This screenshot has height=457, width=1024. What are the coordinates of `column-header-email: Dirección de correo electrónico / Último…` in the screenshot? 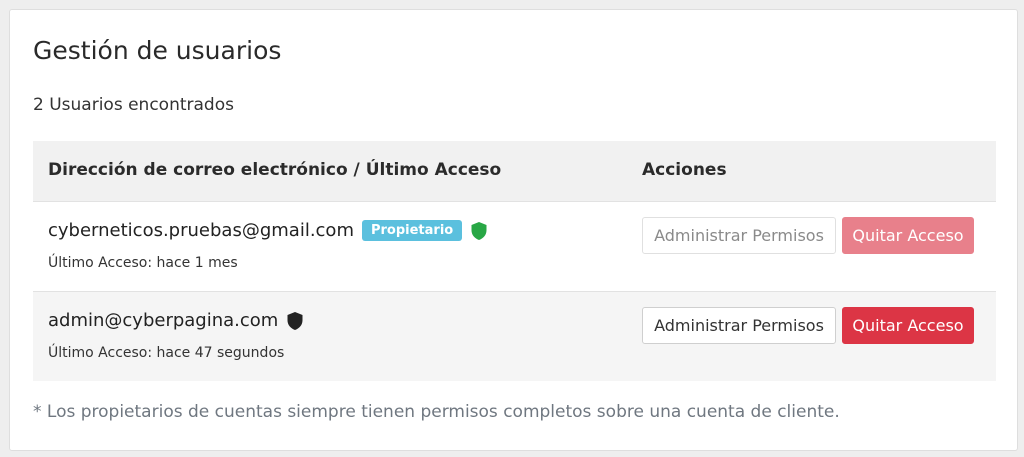 It's located at (275, 170).